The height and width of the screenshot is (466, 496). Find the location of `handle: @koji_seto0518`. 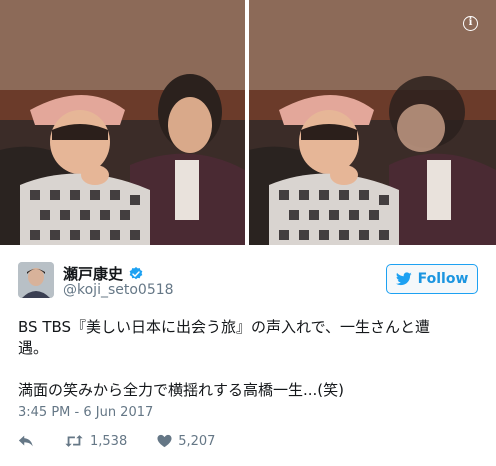

handle: @koji_seto0518 is located at coordinates (118, 290).